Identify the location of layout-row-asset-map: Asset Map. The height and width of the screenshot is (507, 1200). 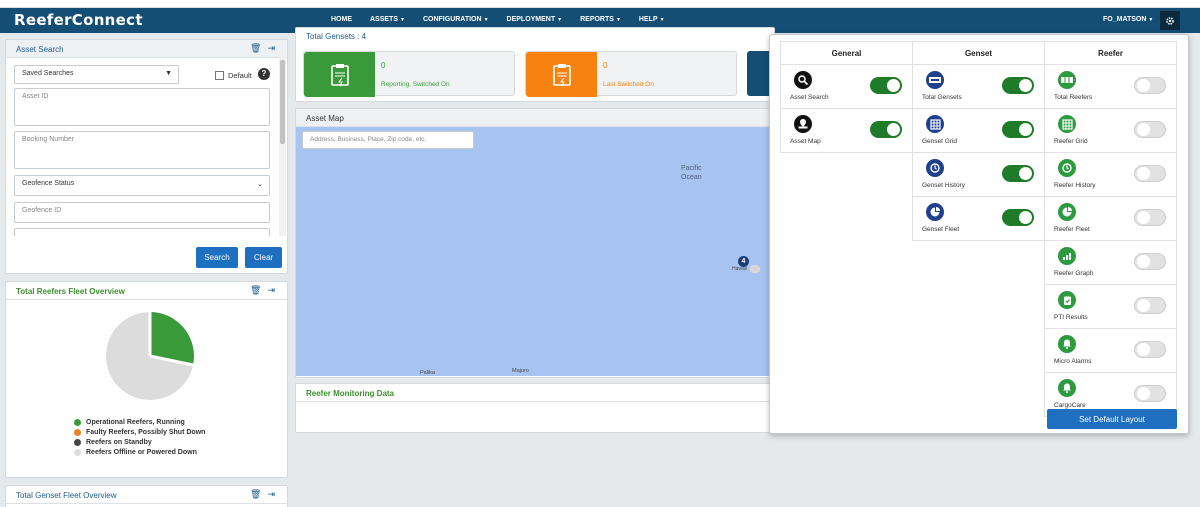
(846, 131).